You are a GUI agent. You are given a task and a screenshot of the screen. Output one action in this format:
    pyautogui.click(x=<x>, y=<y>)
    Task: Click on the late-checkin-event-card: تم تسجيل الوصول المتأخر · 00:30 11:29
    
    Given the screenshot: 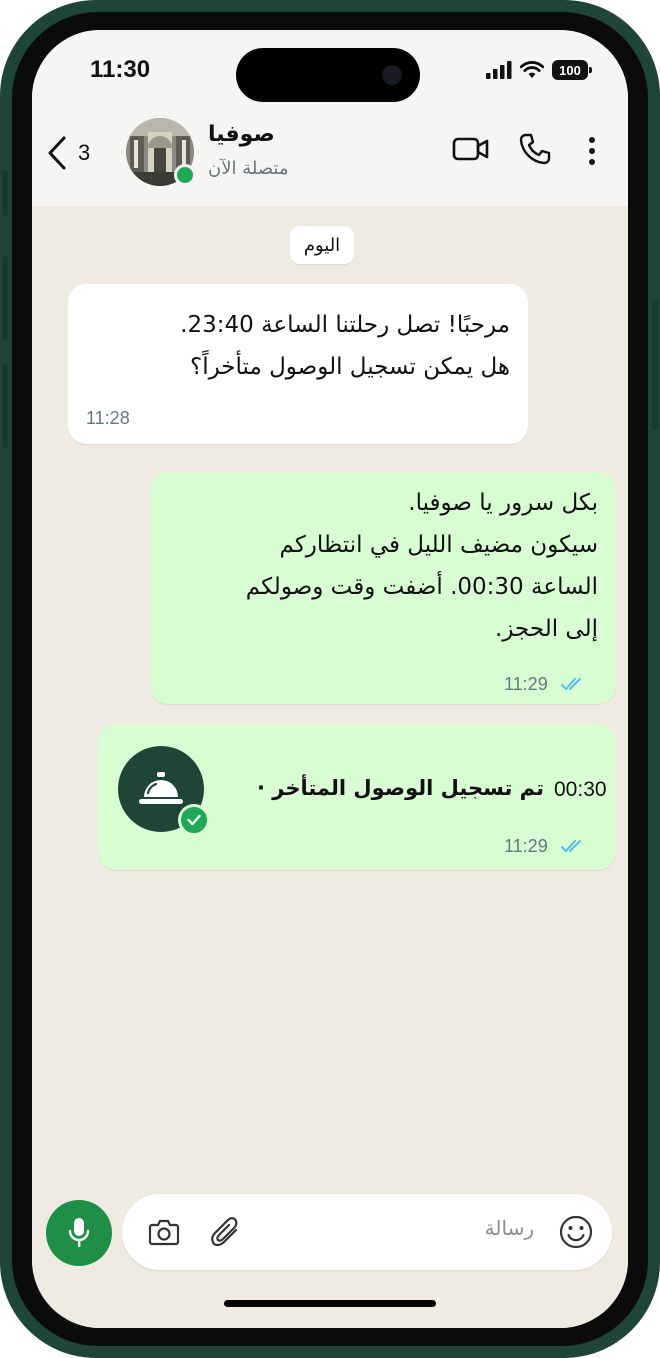 What is the action you would take?
    pyautogui.click(x=357, y=797)
    